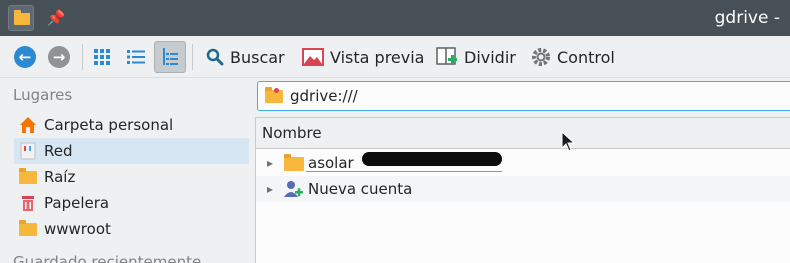 This screenshot has height=263, width=790. I want to click on arrow-left-icon: ←, so click(25, 57).